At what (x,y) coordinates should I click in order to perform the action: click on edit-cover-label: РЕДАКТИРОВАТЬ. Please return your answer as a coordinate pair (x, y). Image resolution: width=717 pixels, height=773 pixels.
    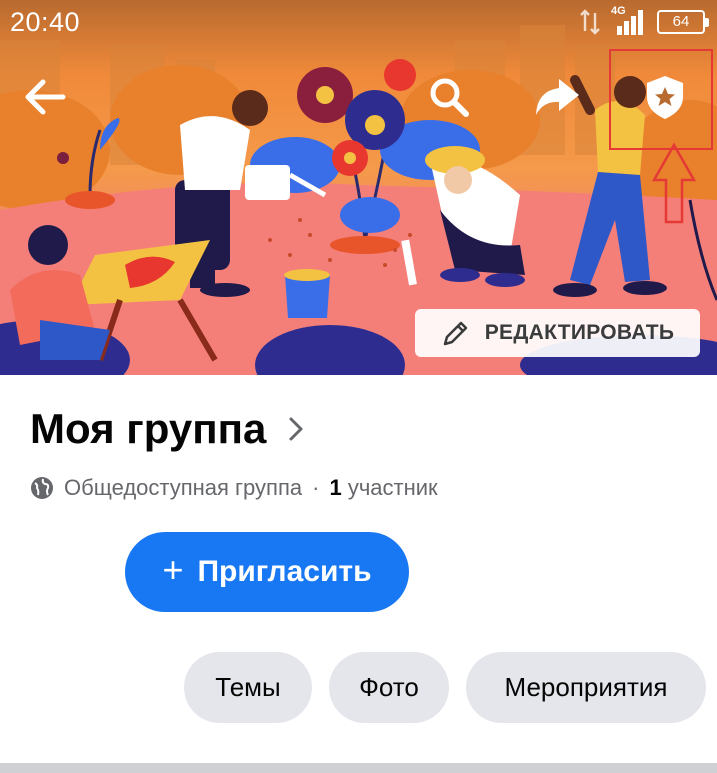
    Looking at the image, I should click on (579, 332).